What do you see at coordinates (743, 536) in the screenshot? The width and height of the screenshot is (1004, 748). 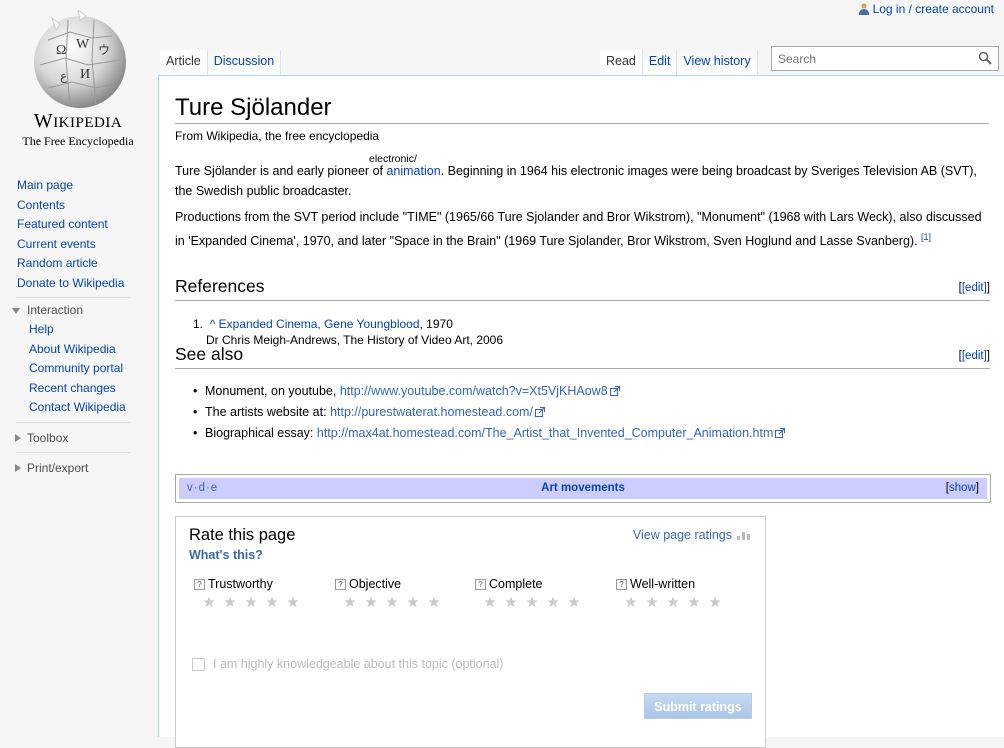 I see `bar-chart-icon` at bounding box center [743, 536].